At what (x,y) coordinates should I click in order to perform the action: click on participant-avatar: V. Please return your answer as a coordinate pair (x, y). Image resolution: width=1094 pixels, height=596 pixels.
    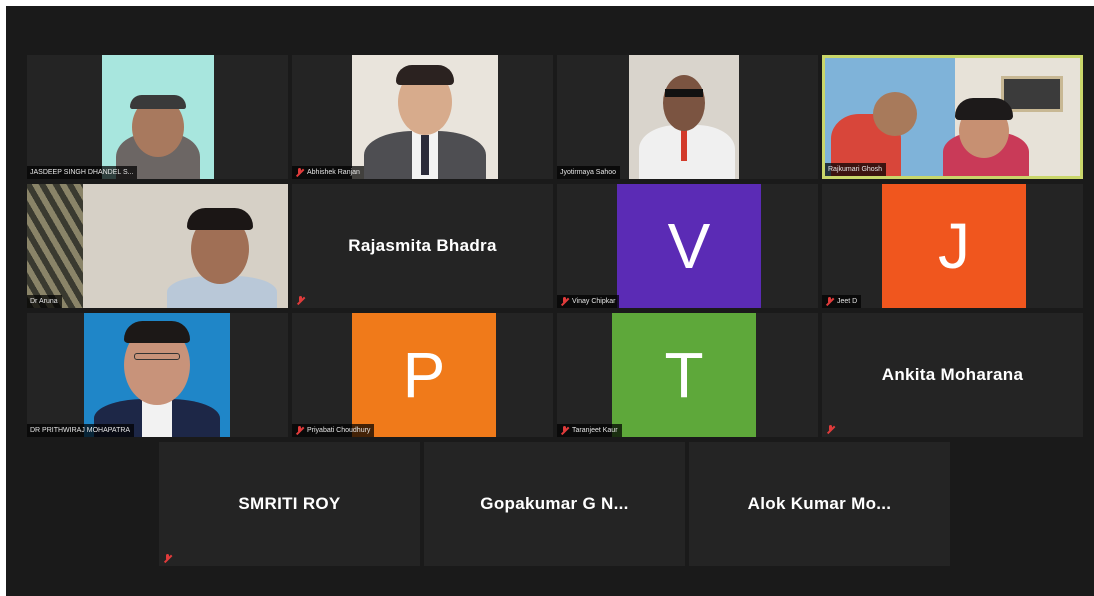
    Looking at the image, I should click on (689, 246).